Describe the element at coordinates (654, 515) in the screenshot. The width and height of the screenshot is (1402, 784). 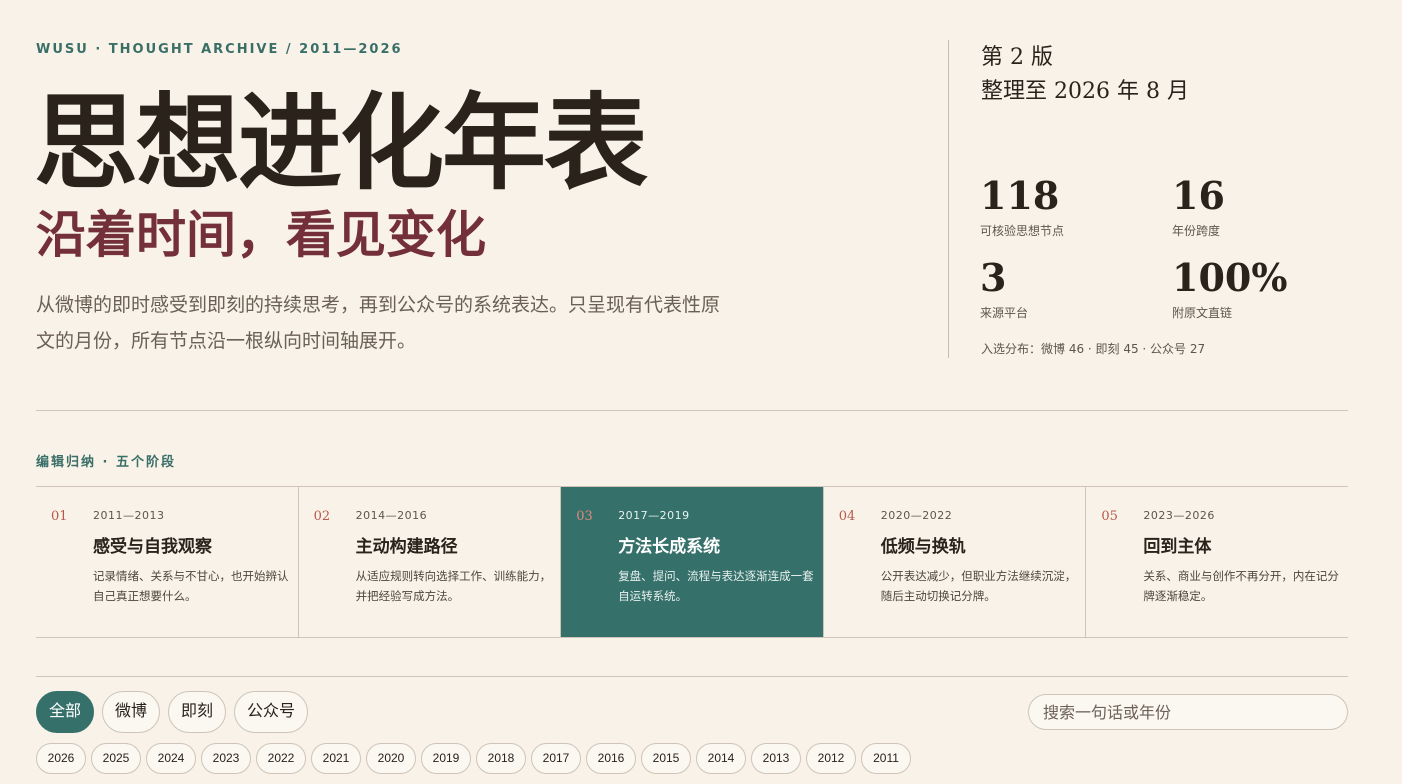
I see `stage-years: 2017—2019` at that location.